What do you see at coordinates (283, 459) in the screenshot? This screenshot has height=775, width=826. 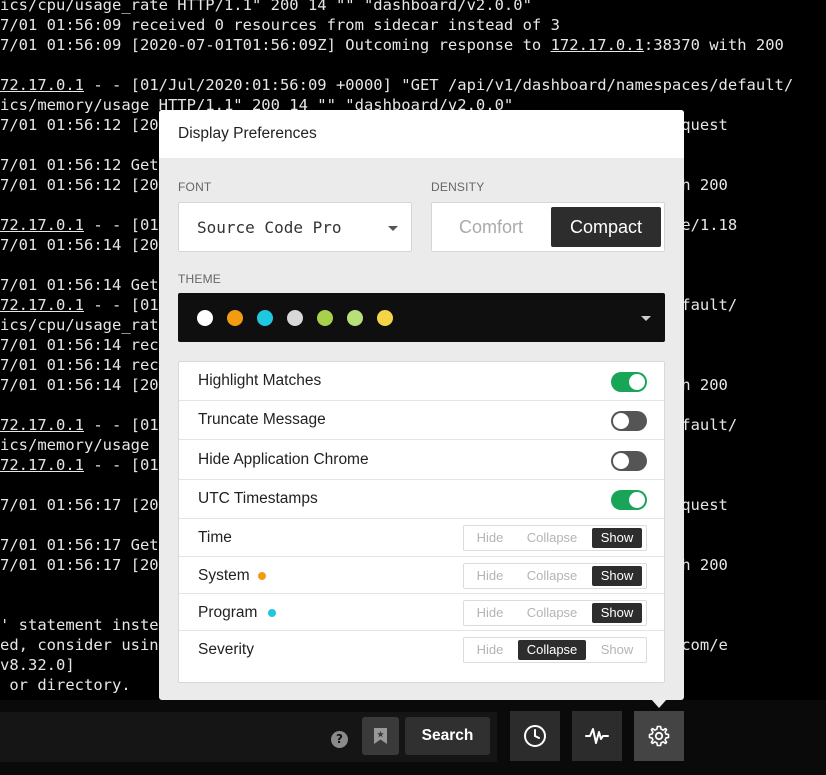 I see `toggle-label: Hide Application Chrome` at bounding box center [283, 459].